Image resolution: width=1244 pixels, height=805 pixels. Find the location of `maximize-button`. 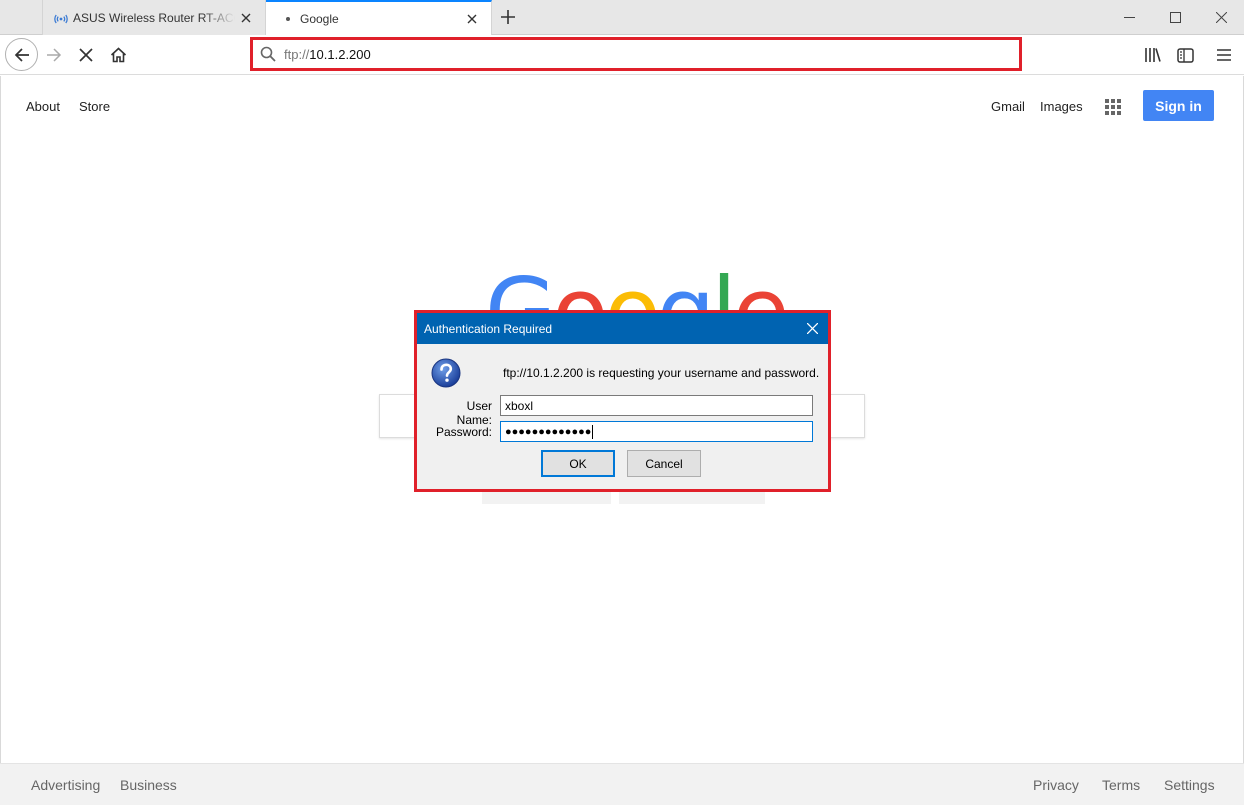

maximize-button is located at coordinates (1175, 17).